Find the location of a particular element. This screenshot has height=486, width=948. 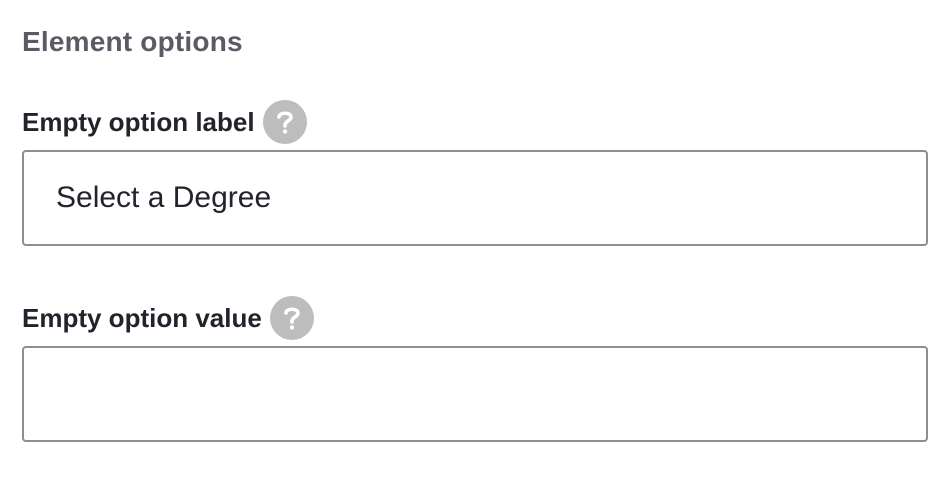

empty-option-value-row: Empty option value is located at coordinates (168, 318).